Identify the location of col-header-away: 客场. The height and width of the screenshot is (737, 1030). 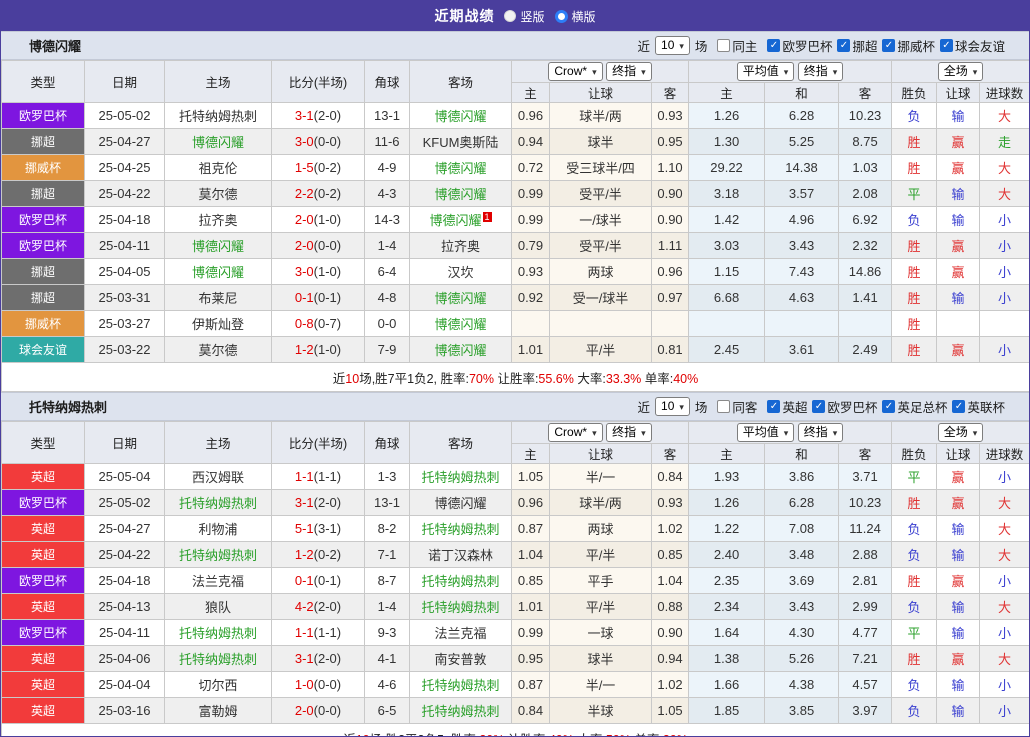
(460, 81).